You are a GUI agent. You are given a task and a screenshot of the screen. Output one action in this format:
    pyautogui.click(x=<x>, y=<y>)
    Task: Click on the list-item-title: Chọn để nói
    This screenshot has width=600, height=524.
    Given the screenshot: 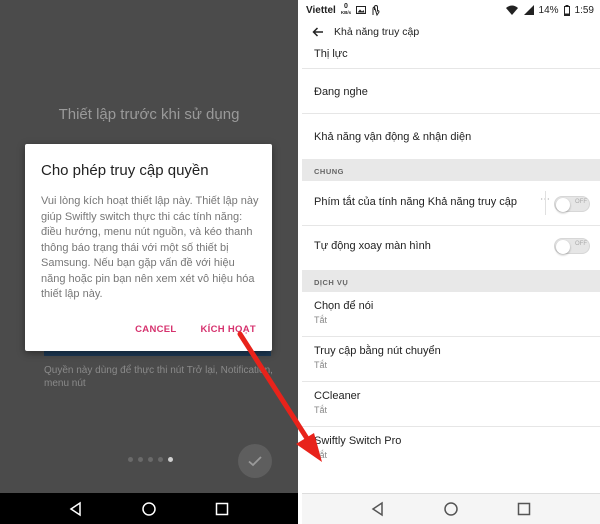 What is the action you would take?
    pyautogui.click(x=344, y=306)
    